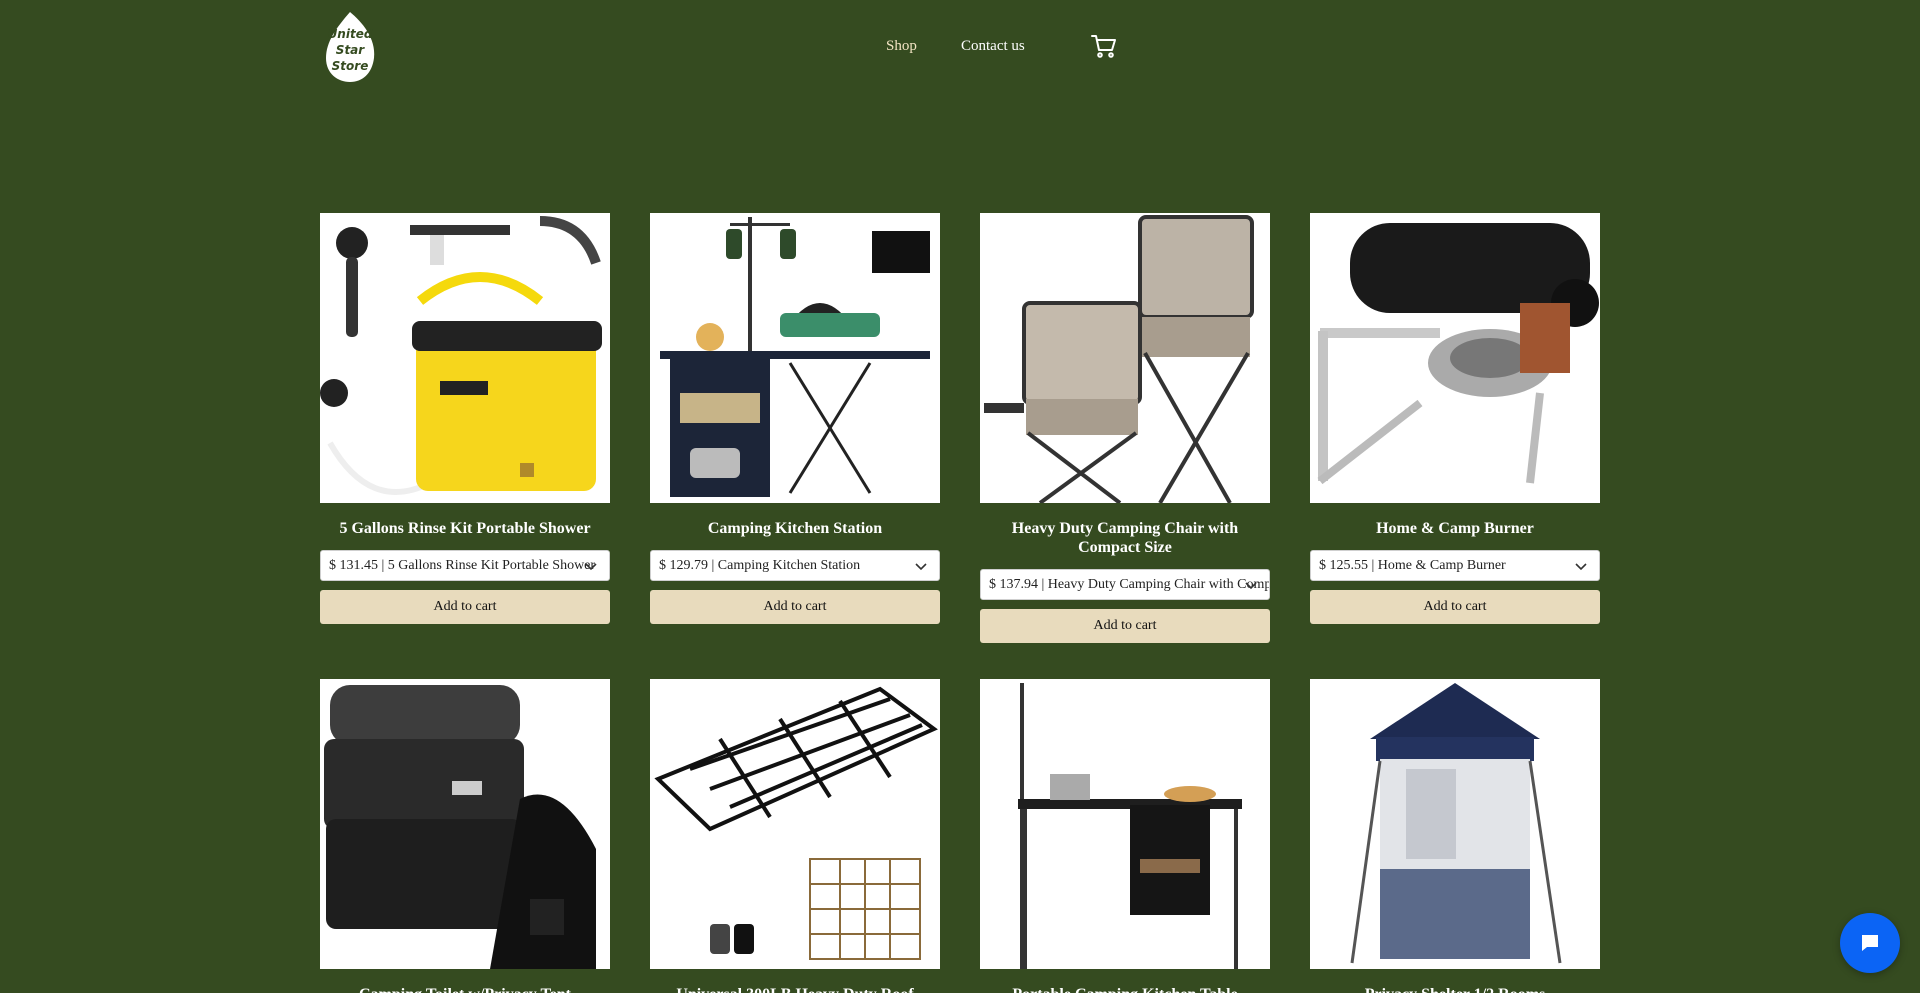 This screenshot has width=1920, height=993. Describe the element at coordinates (901, 46) in the screenshot. I see `nav-shop-link: Shop` at that location.